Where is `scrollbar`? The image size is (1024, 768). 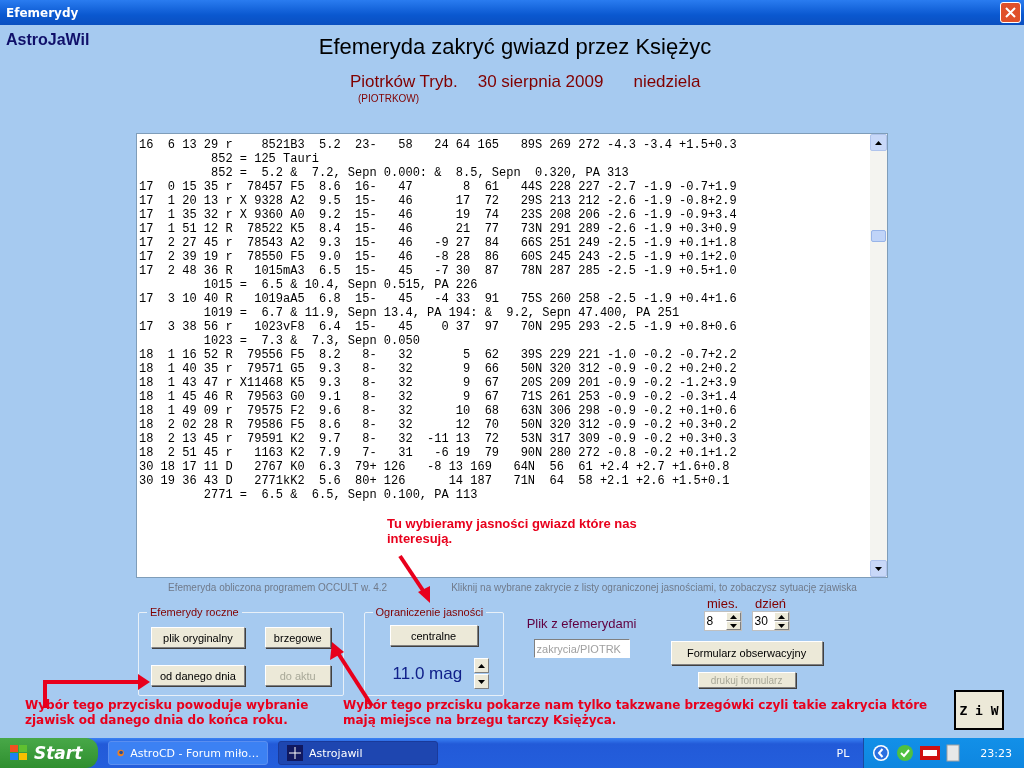 scrollbar is located at coordinates (878, 355).